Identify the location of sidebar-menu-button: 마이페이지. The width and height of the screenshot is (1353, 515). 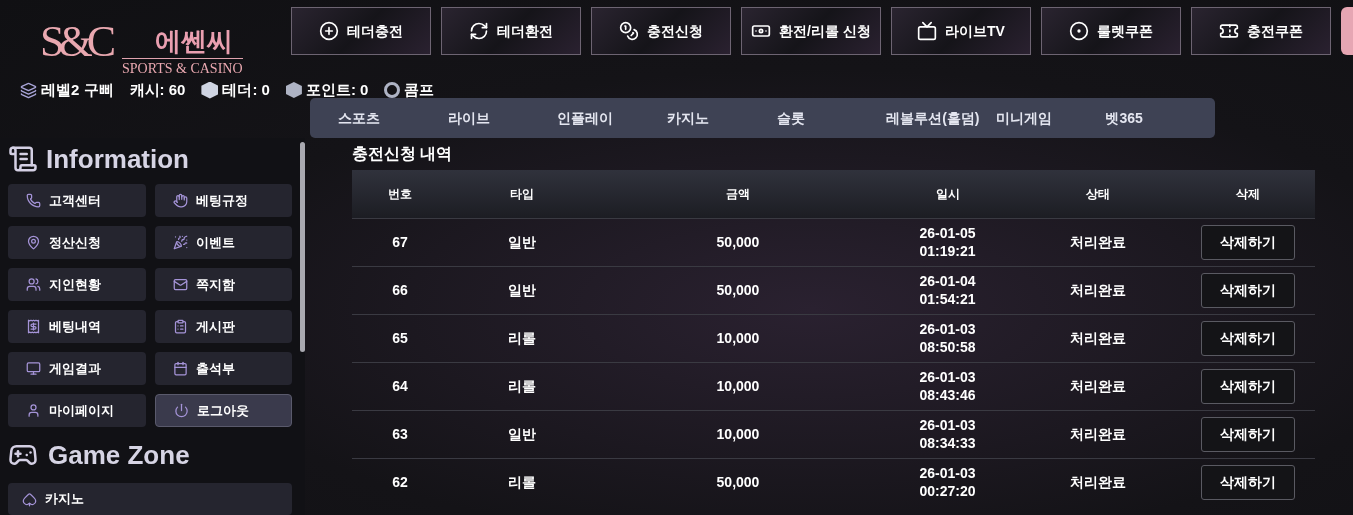
(77, 410).